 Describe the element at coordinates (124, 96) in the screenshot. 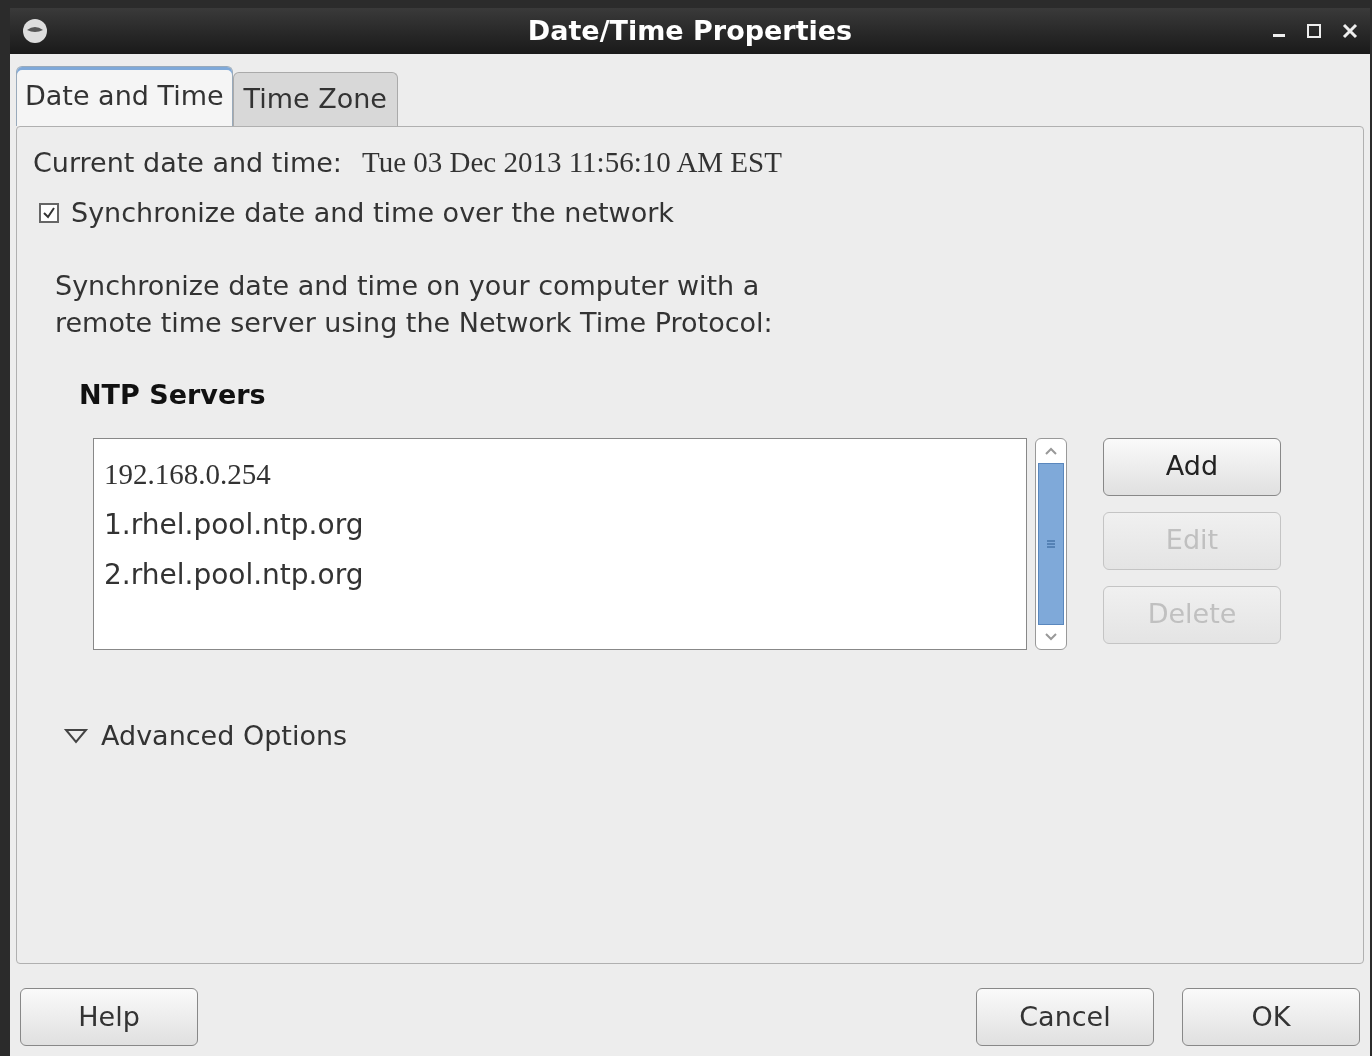

I see `tab: Date and Time` at that location.